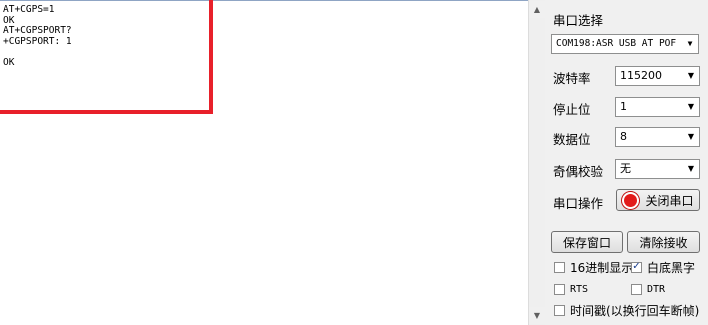  What do you see at coordinates (572, 78) in the screenshot?
I see `baud-label: 波特率` at bounding box center [572, 78].